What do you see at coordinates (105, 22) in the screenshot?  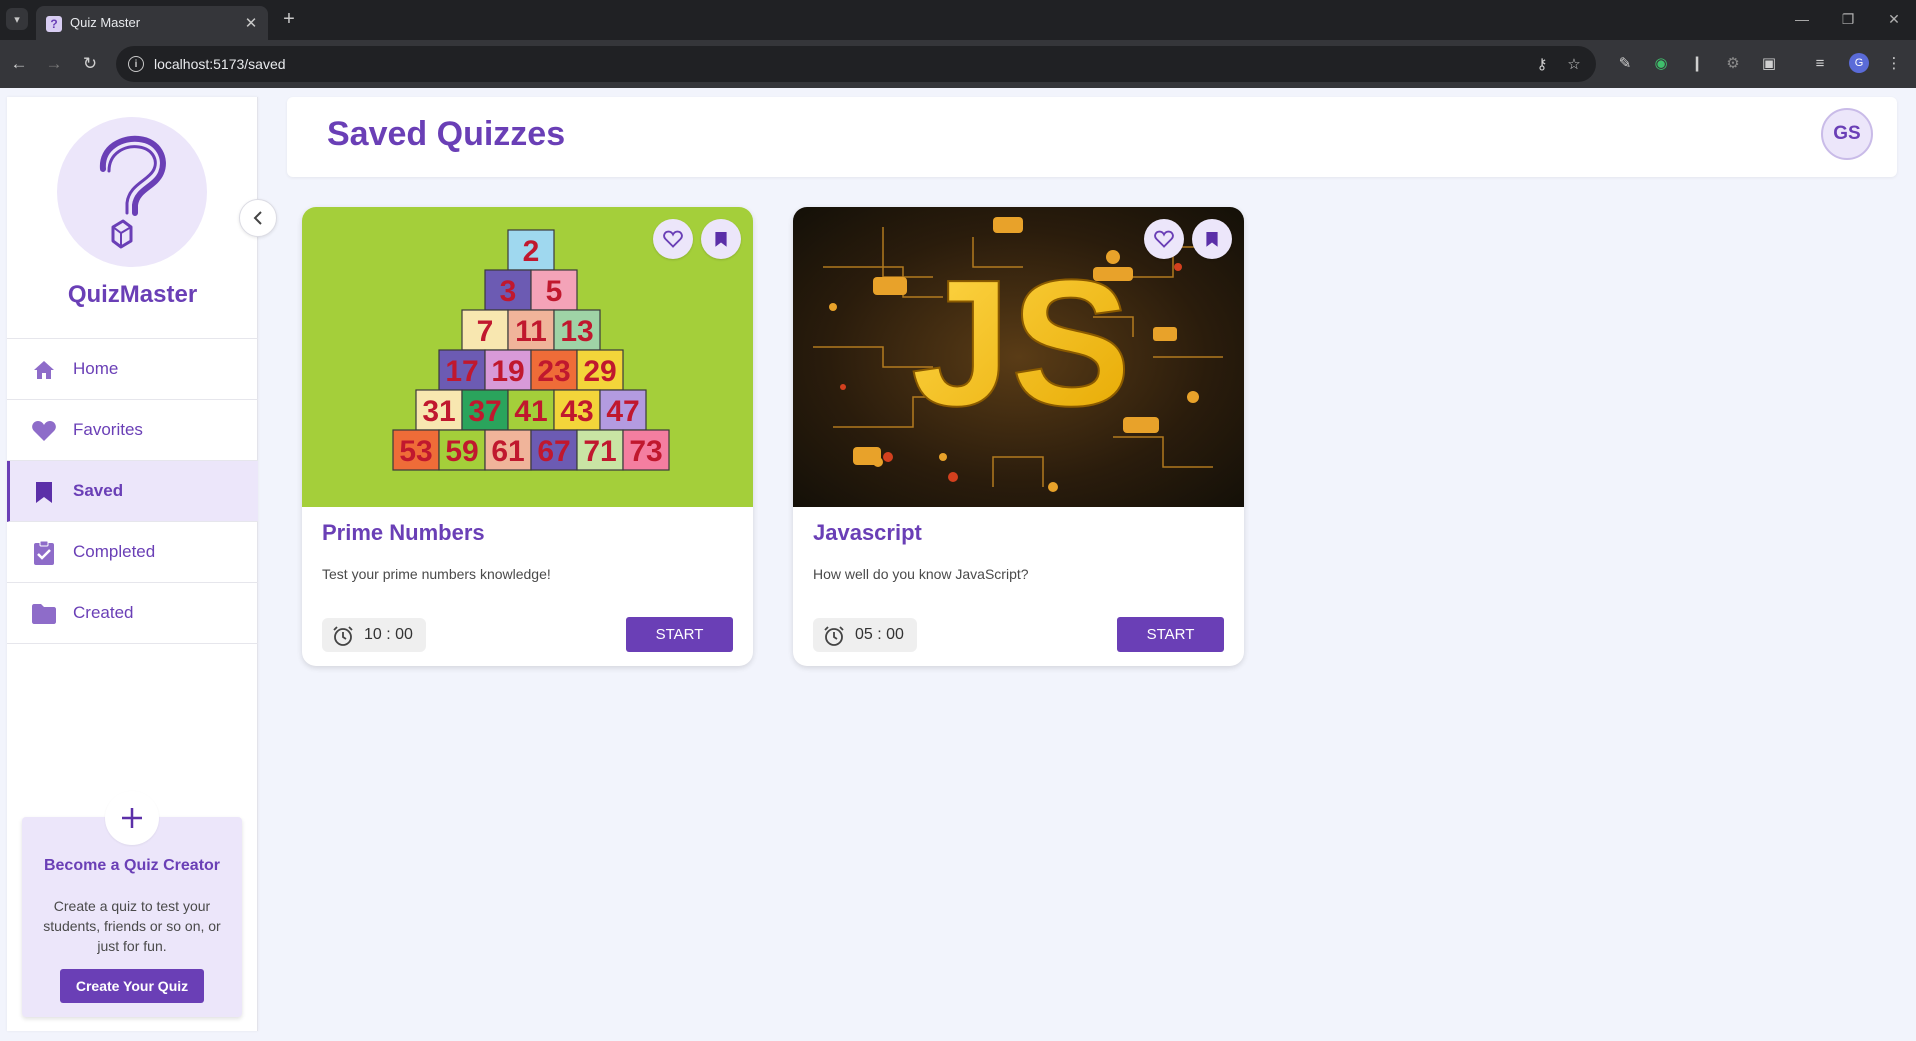 I see `tab-title: Quiz Master` at bounding box center [105, 22].